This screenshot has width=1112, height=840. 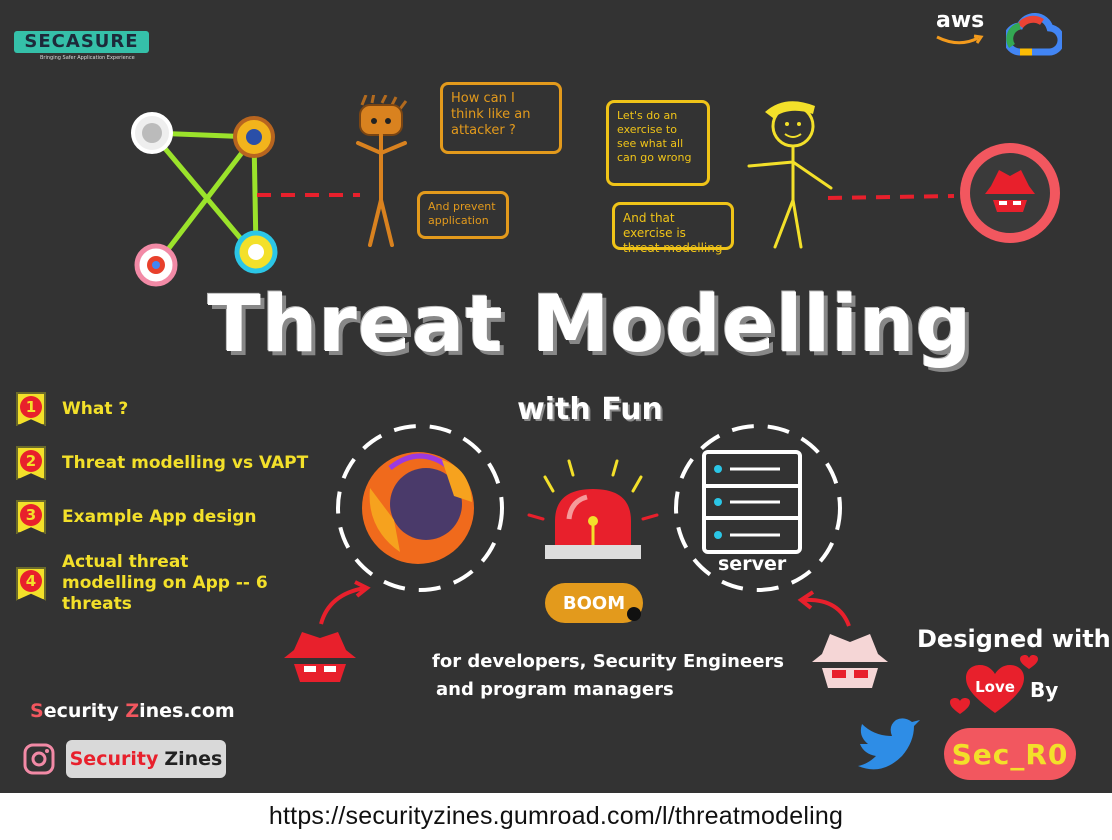 What do you see at coordinates (146, 759) in the screenshot?
I see `instagram-handle: Security Zines` at bounding box center [146, 759].